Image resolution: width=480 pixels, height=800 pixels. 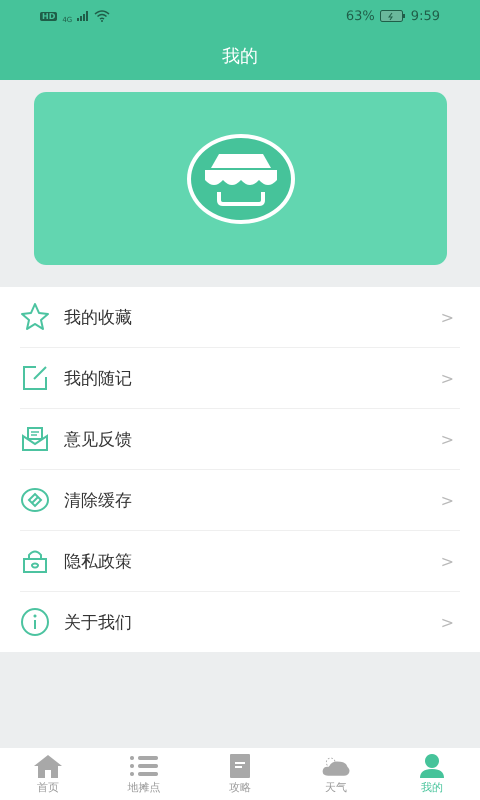 What do you see at coordinates (240, 561) in the screenshot?
I see `menu-item: 隐私政策 >` at bounding box center [240, 561].